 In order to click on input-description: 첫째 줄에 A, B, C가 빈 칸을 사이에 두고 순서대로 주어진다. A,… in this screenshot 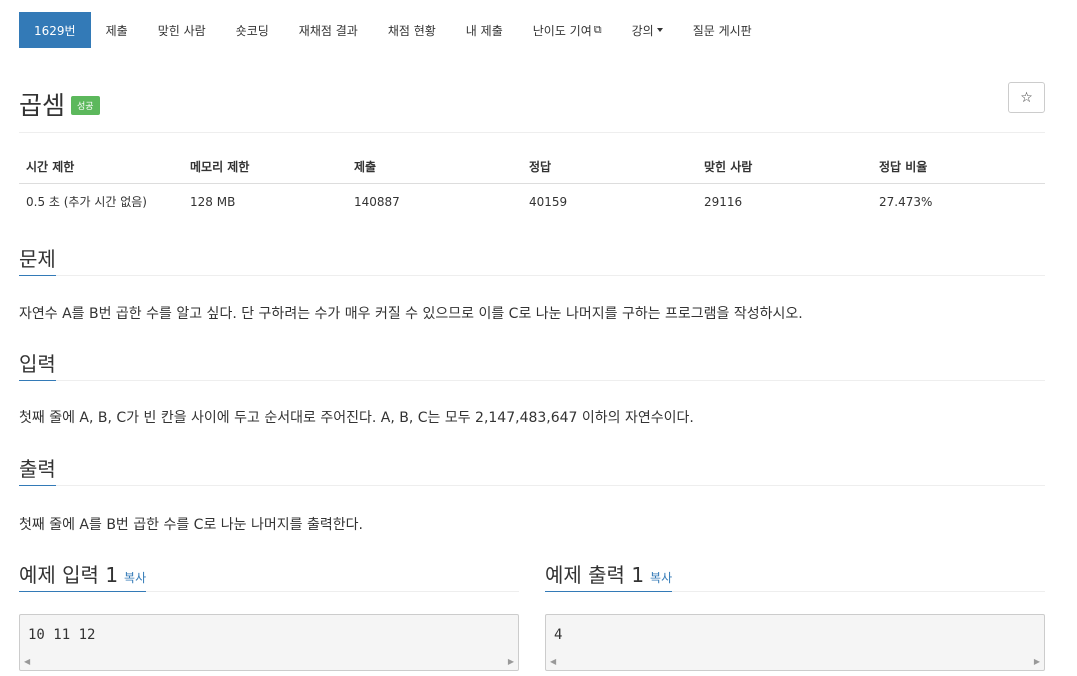, I will do `click(356, 418)`.